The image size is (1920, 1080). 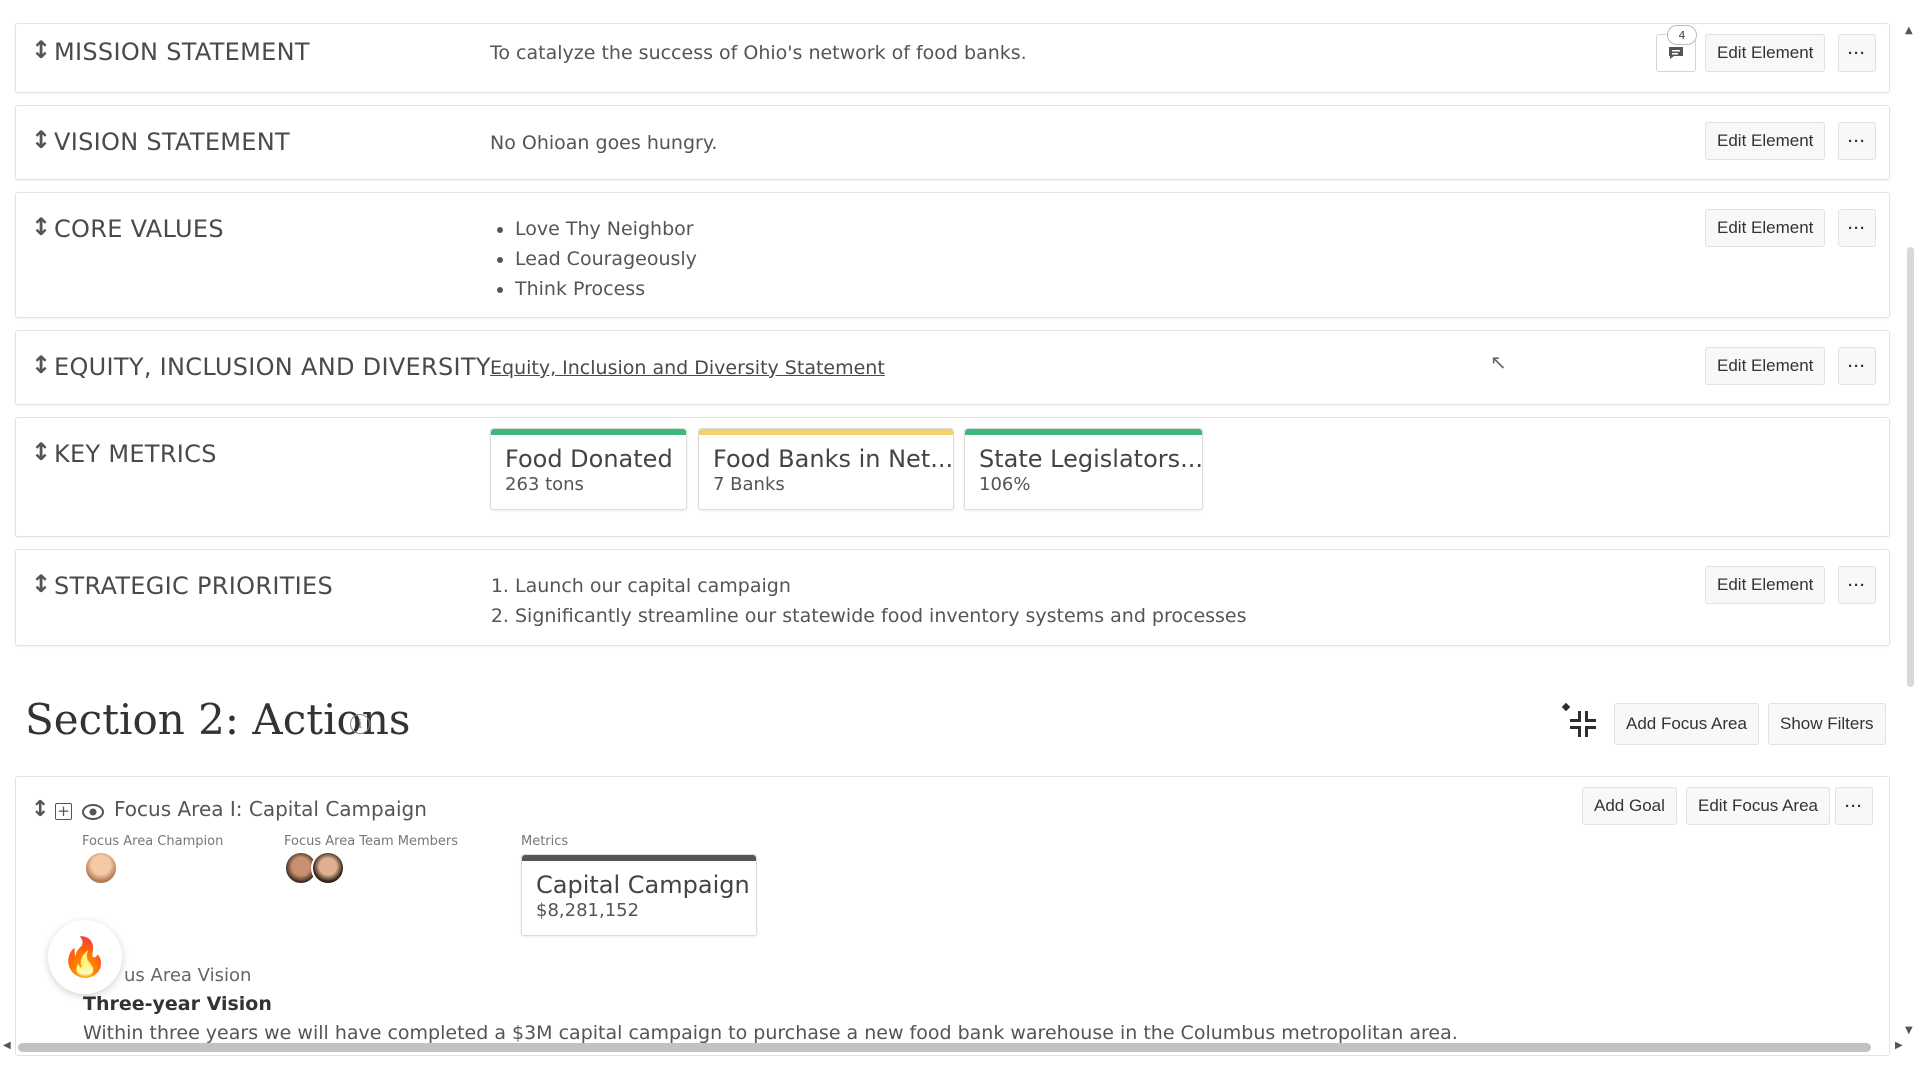 I want to click on team-members-label: Focus Area Team Members, so click(x=371, y=841).